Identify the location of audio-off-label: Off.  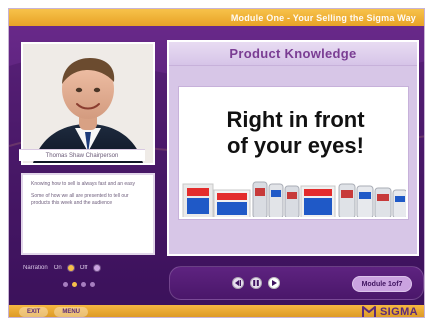
(83, 268).